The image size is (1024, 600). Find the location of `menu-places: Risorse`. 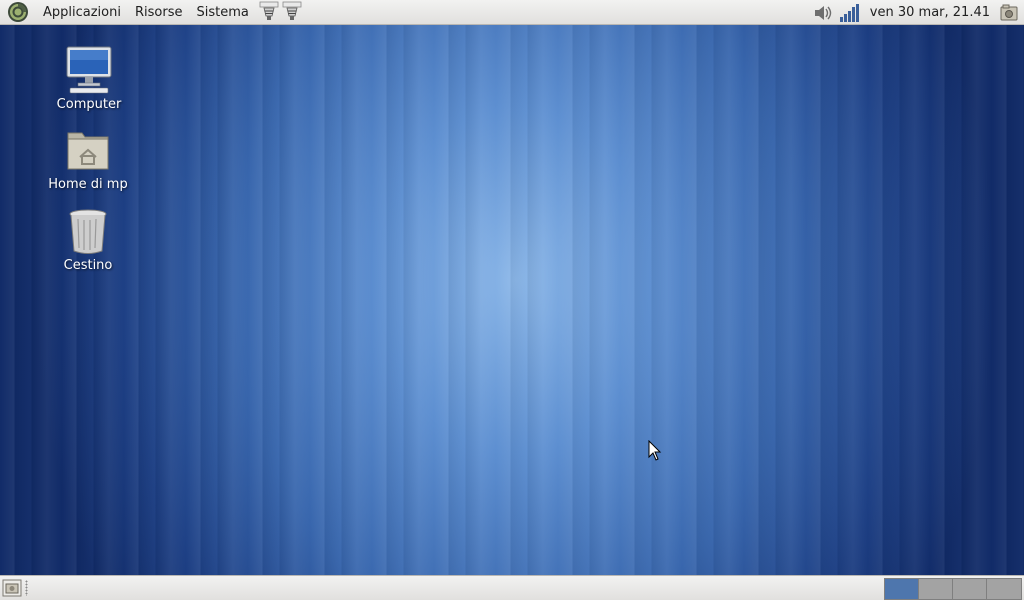

menu-places: Risorse is located at coordinates (159, 12).